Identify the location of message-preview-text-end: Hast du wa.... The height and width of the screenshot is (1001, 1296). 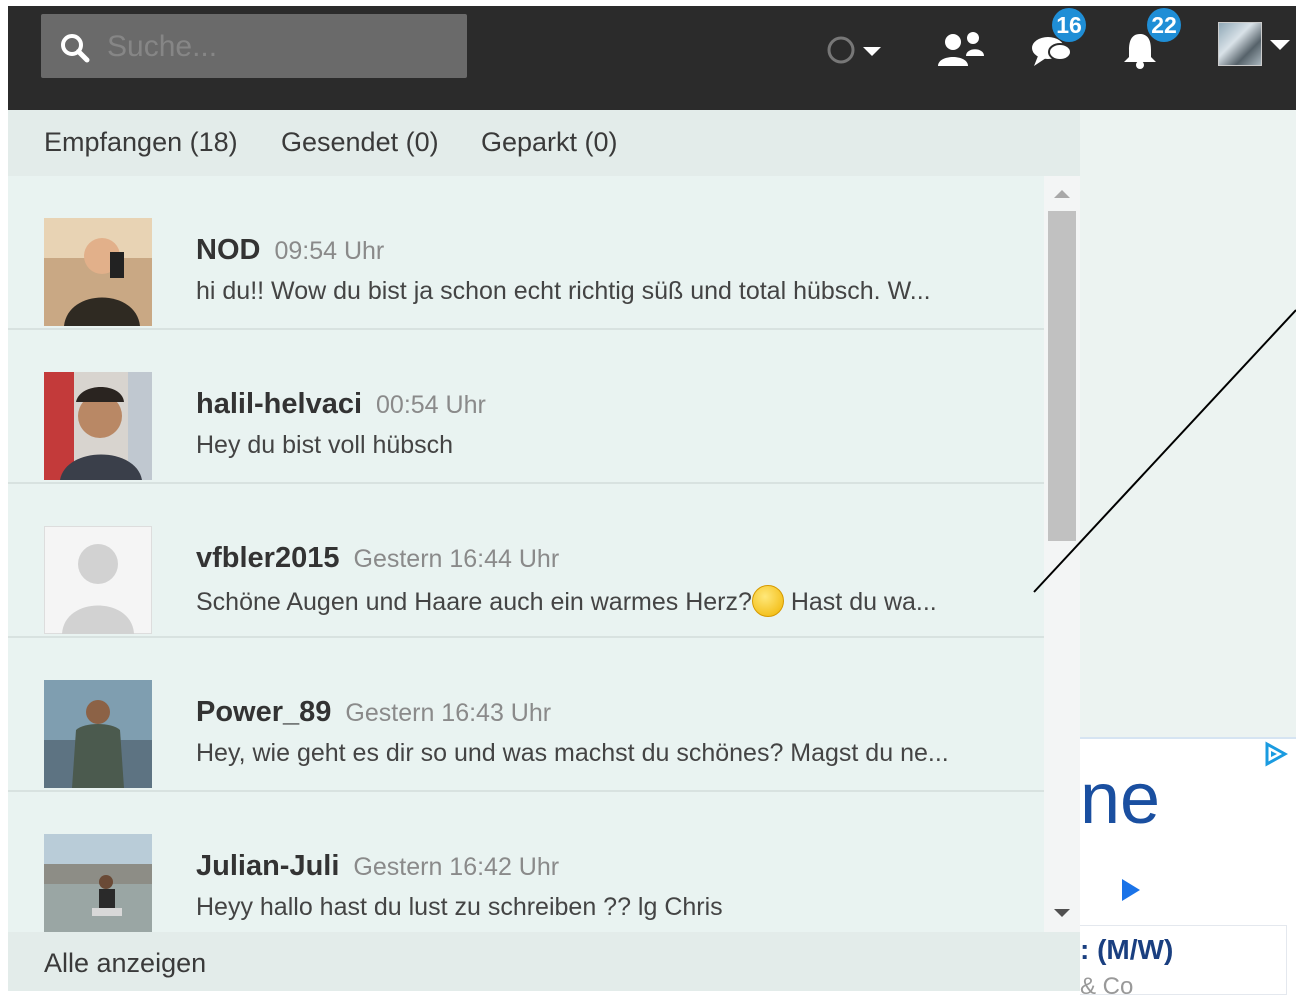
(860, 602).